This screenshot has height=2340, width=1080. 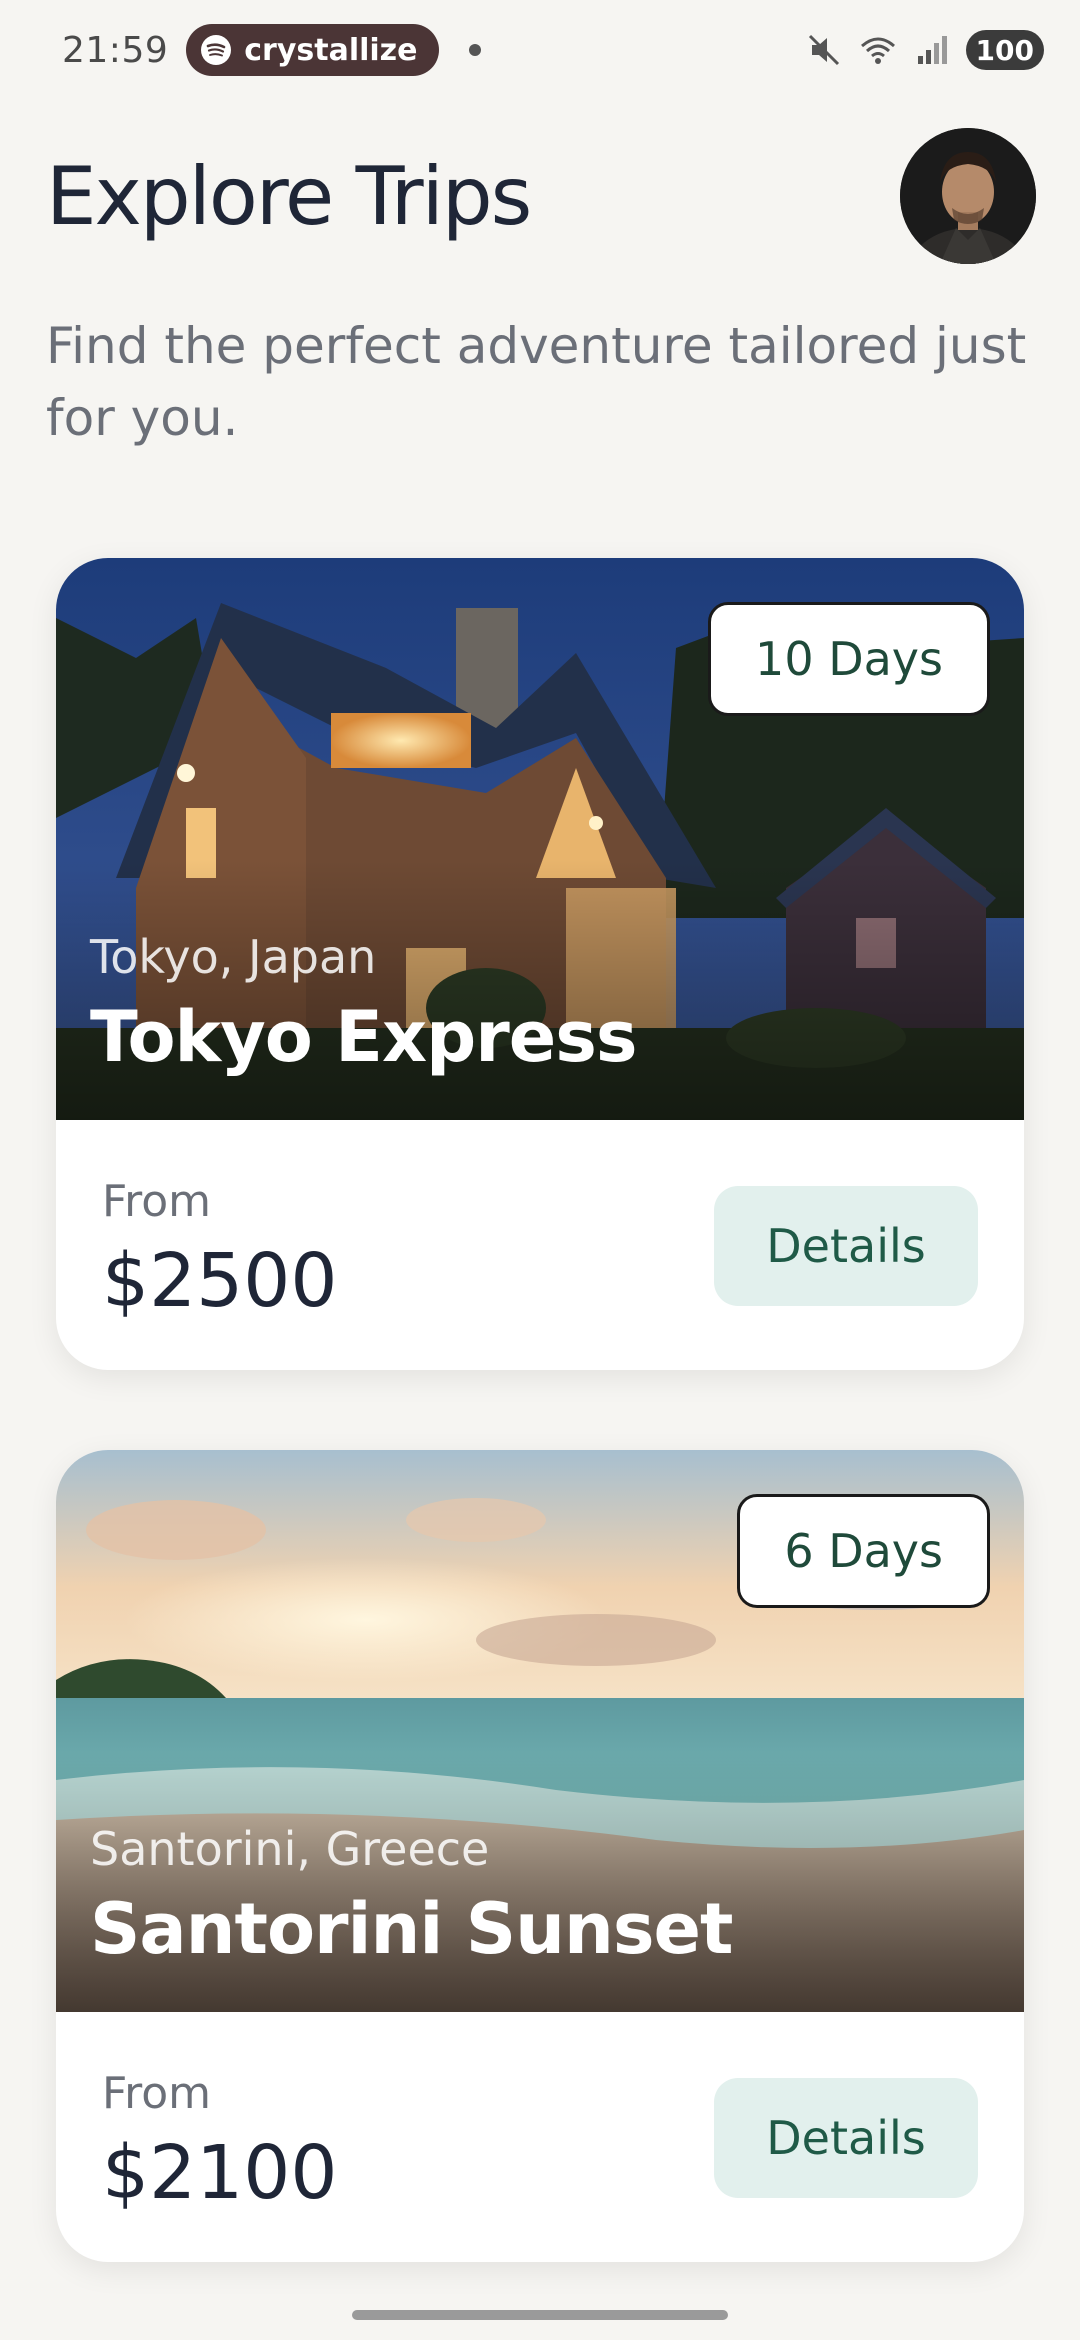 What do you see at coordinates (540, 1245) in the screenshot?
I see `card-footer: From $2500 Details` at bounding box center [540, 1245].